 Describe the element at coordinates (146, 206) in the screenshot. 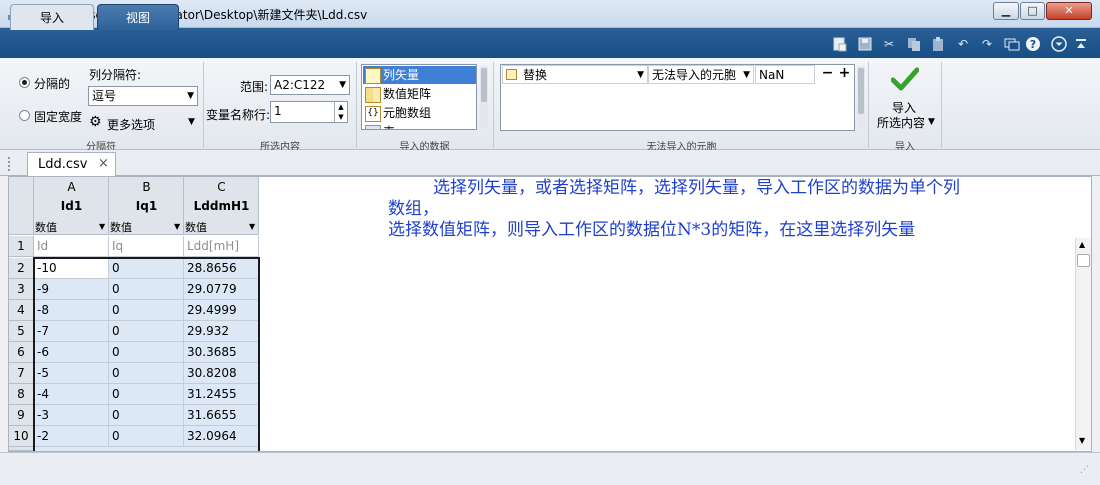

I see `variable-name-b: Iq1` at that location.